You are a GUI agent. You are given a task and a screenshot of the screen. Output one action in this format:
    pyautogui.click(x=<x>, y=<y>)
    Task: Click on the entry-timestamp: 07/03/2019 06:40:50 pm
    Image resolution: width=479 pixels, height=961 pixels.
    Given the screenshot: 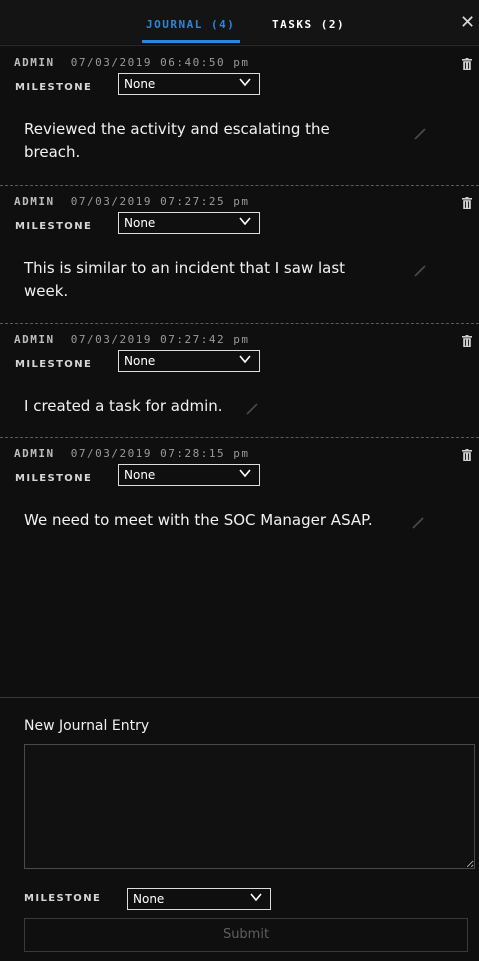 What is the action you would take?
    pyautogui.click(x=160, y=62)
    